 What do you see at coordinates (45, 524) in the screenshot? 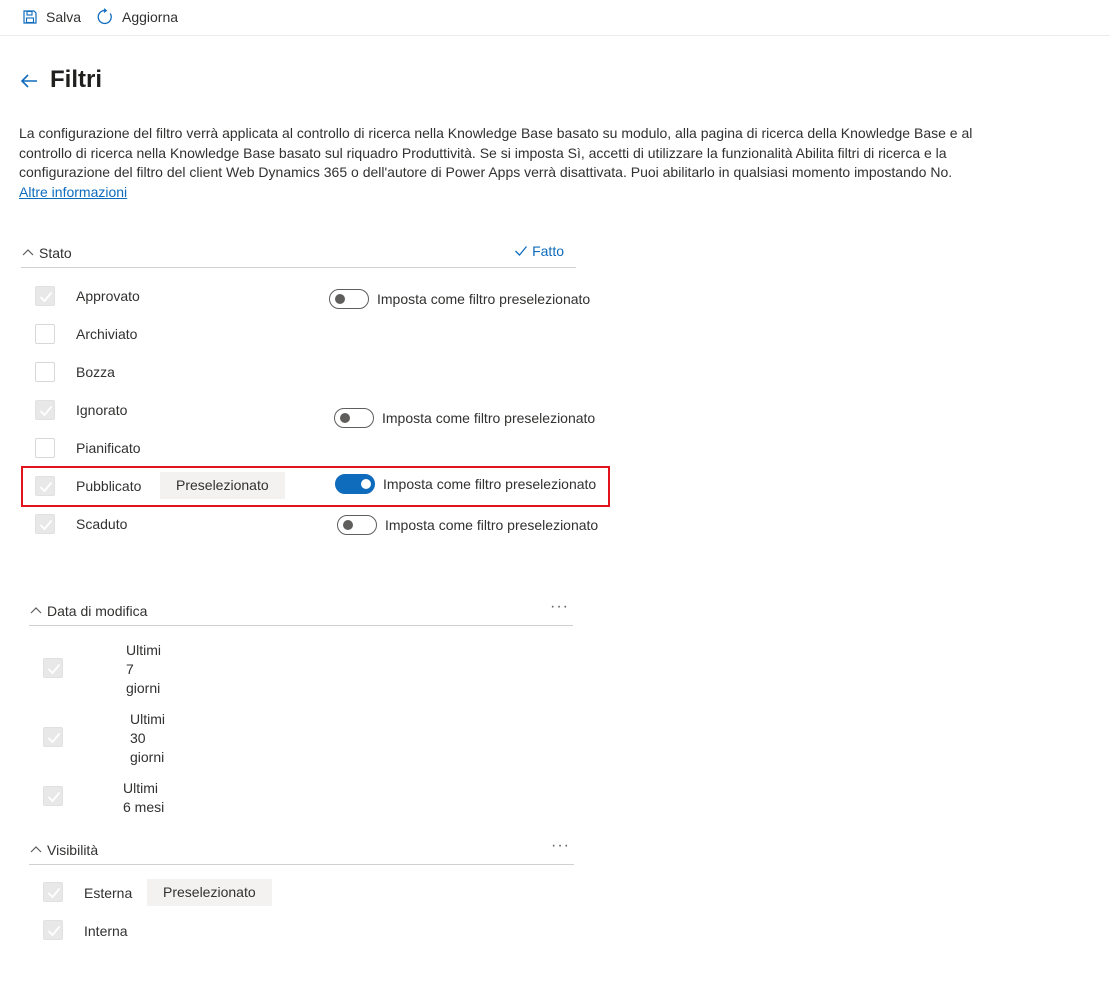
I see `checkbox-scaduto` at bounding box center [45, 524].